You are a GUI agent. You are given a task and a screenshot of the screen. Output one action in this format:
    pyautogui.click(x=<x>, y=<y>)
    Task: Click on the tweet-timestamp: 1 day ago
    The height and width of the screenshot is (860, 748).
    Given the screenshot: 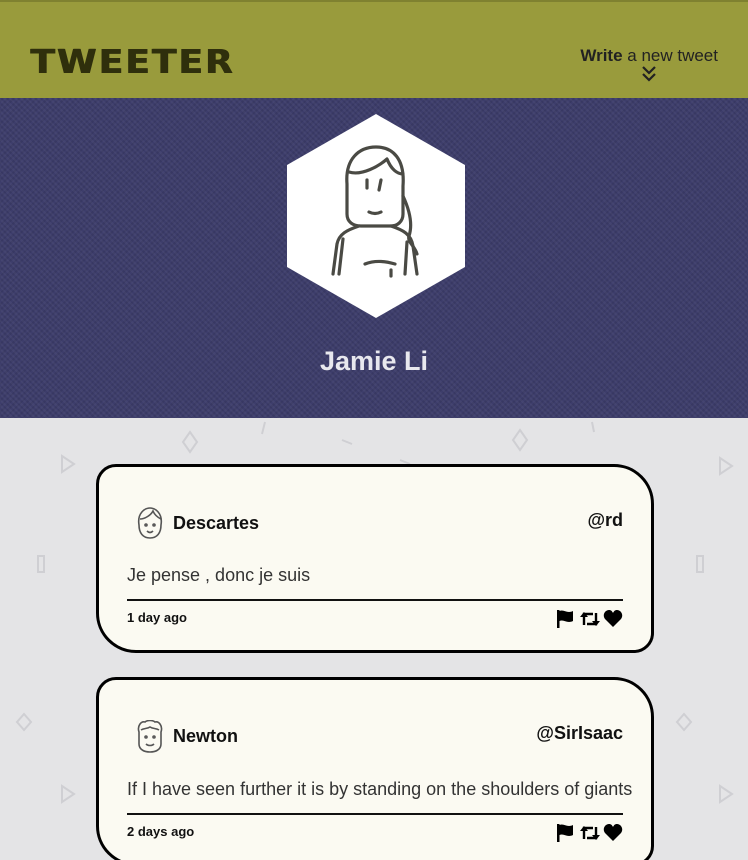 What is the action you would take?
    pyautogui.click(x=157, y=617)
    